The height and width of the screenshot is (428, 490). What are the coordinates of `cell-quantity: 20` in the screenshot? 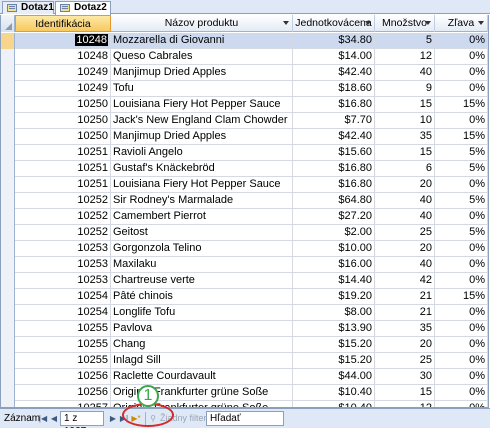 It's located at (405, 345).